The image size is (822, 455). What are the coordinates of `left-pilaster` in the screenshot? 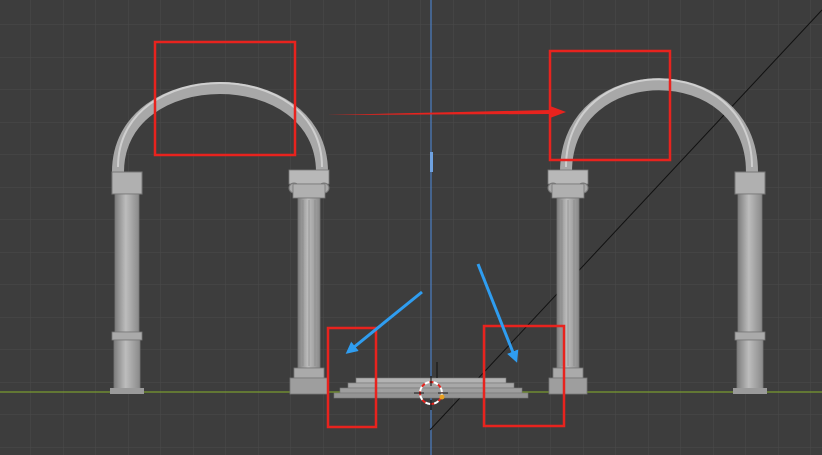 It's located at (127, 282).